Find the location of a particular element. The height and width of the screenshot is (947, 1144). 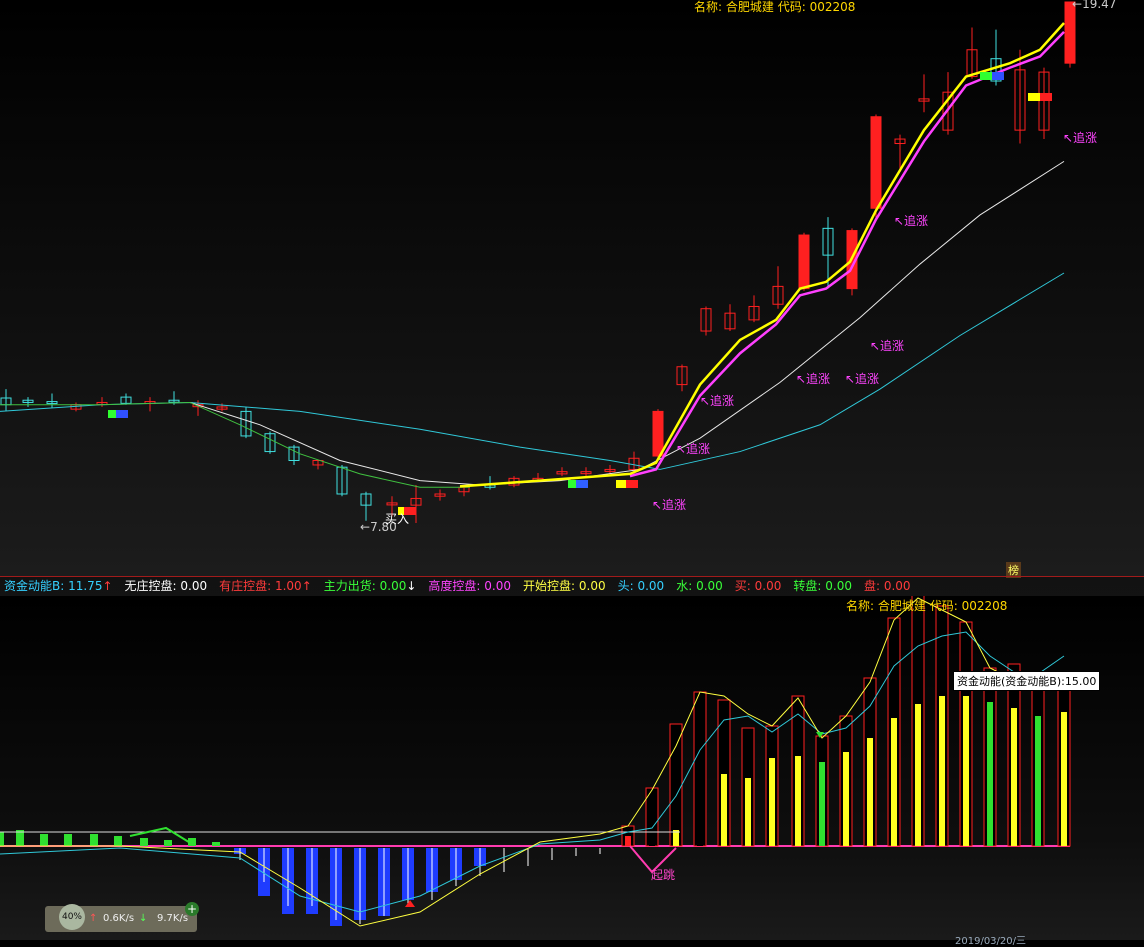

indicator-item: 开始控盘: 0.00 is located at coordinates (564, 586).